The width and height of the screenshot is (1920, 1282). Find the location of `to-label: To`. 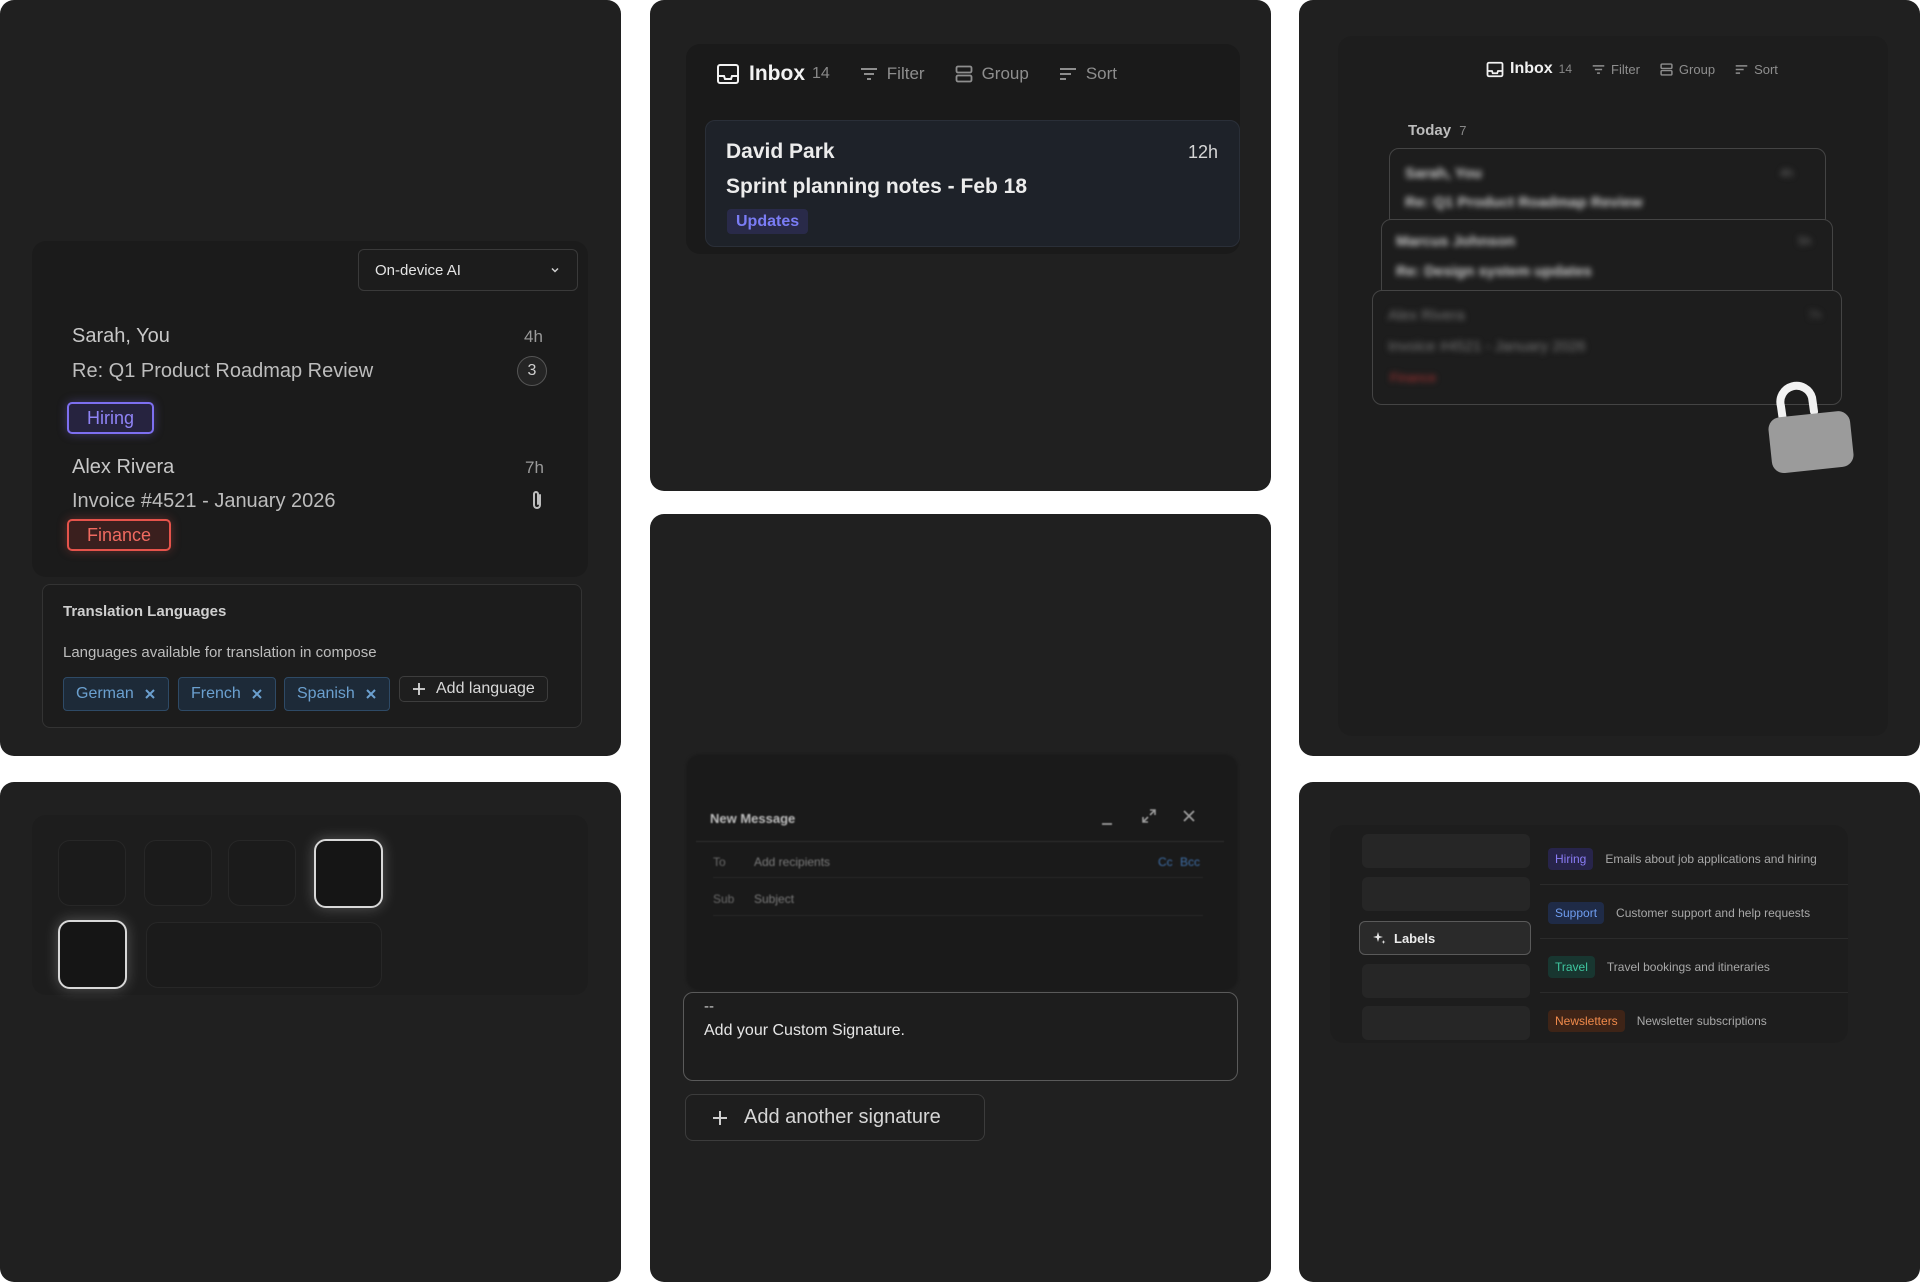

to-label: To is located at coordinates (719, 862).